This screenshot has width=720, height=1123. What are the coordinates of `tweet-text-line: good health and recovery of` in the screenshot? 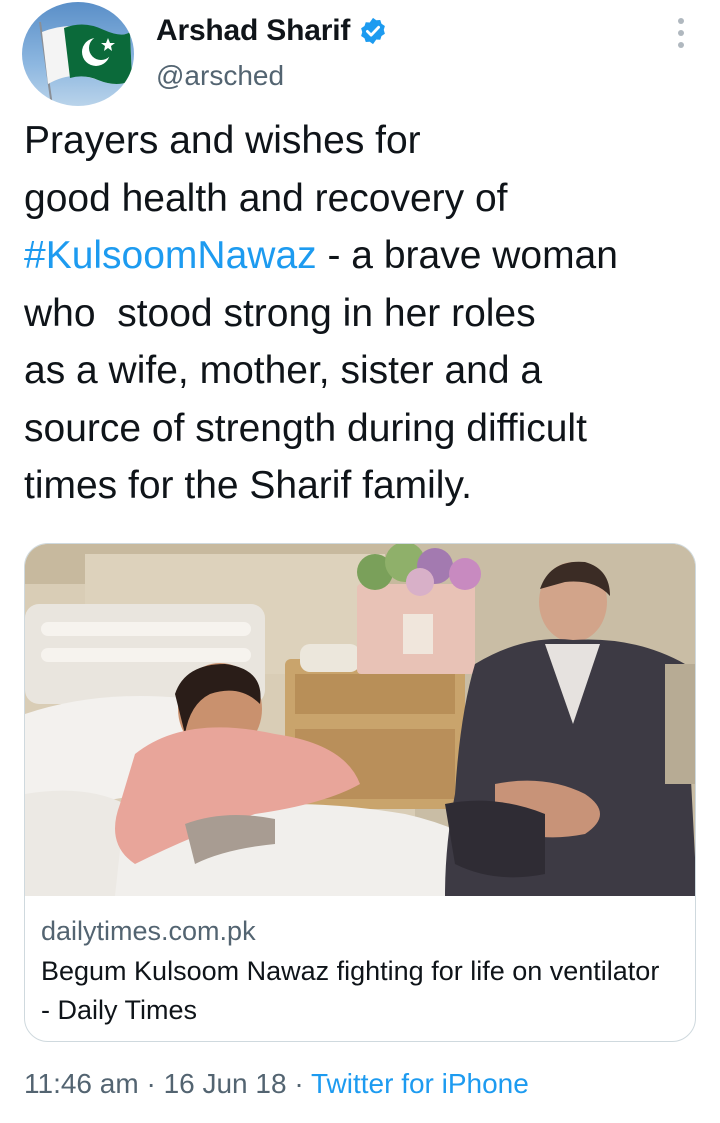 It's located at (266, 198).